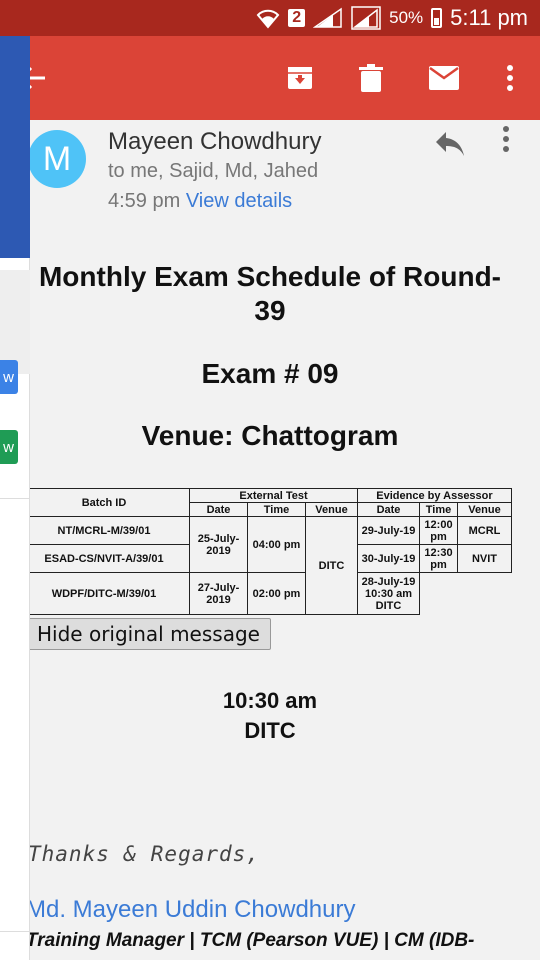  Describe the element at coordinates (193, 910) in the screenshot. I see `signature-name-link: Md. Mayeen Uddin Chowdhury` at that location.